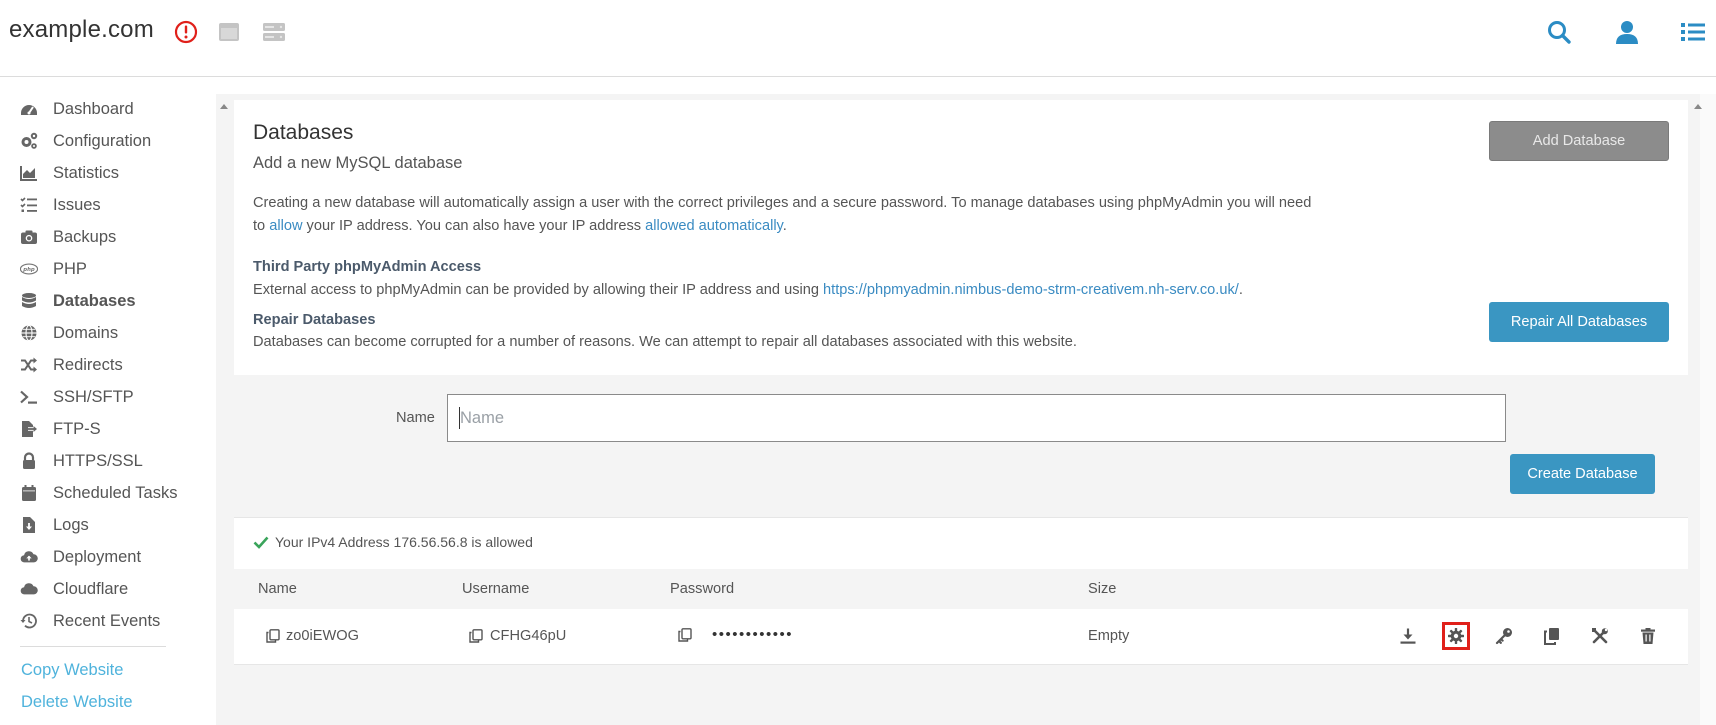  I want to click on file-download-icon, so click(29, 525).